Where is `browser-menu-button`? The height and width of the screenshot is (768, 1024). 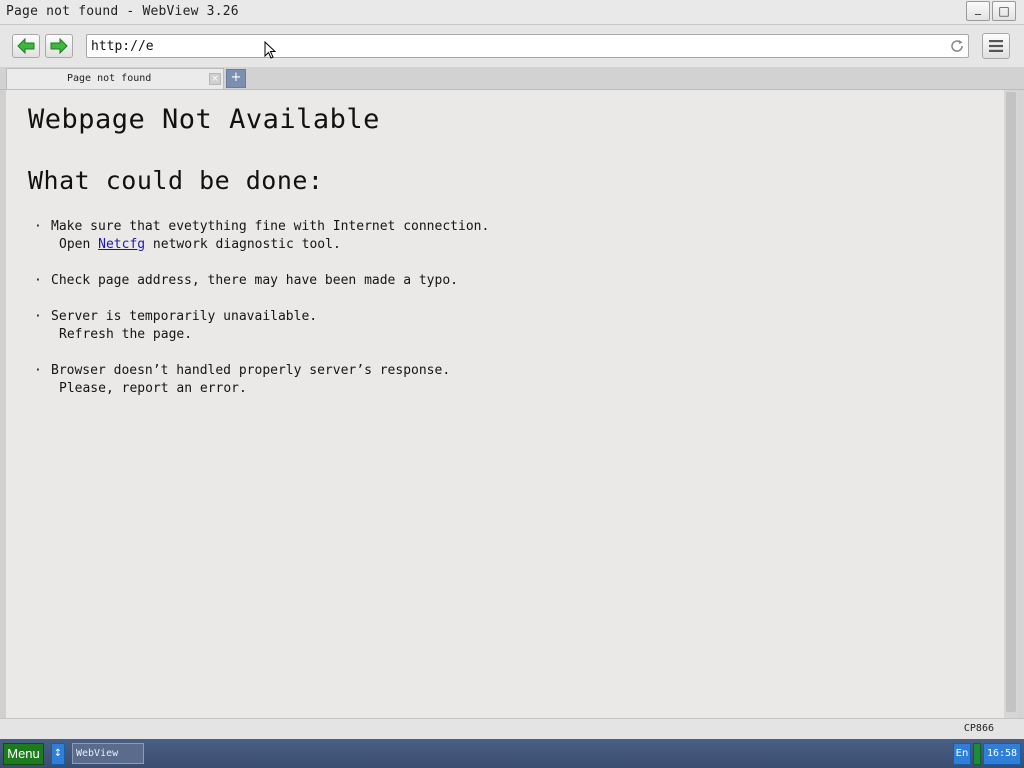 browser-menu-button is located at coordinates (996, 46).